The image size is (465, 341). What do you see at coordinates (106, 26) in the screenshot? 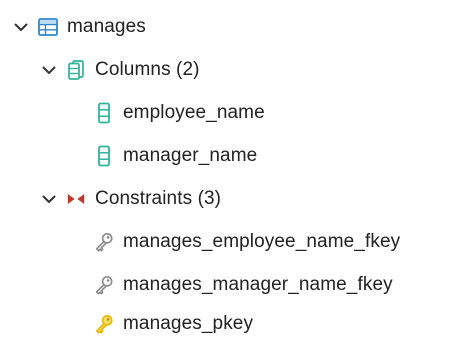
I see `tree-node-label: manages` at bounding box center [106, 26].